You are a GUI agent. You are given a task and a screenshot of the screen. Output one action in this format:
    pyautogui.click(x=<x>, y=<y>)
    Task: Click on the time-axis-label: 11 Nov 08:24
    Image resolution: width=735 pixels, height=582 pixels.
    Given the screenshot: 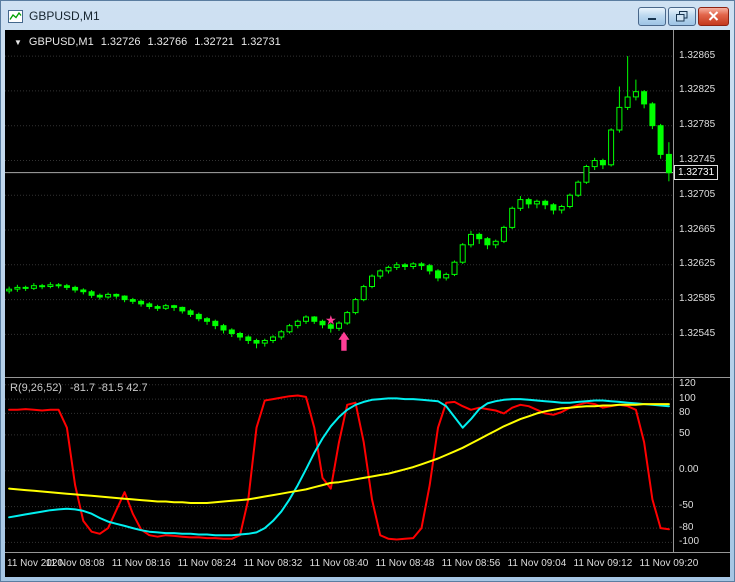 What is the action you would take?
    pyautogui.click(x=207, y=563)
    